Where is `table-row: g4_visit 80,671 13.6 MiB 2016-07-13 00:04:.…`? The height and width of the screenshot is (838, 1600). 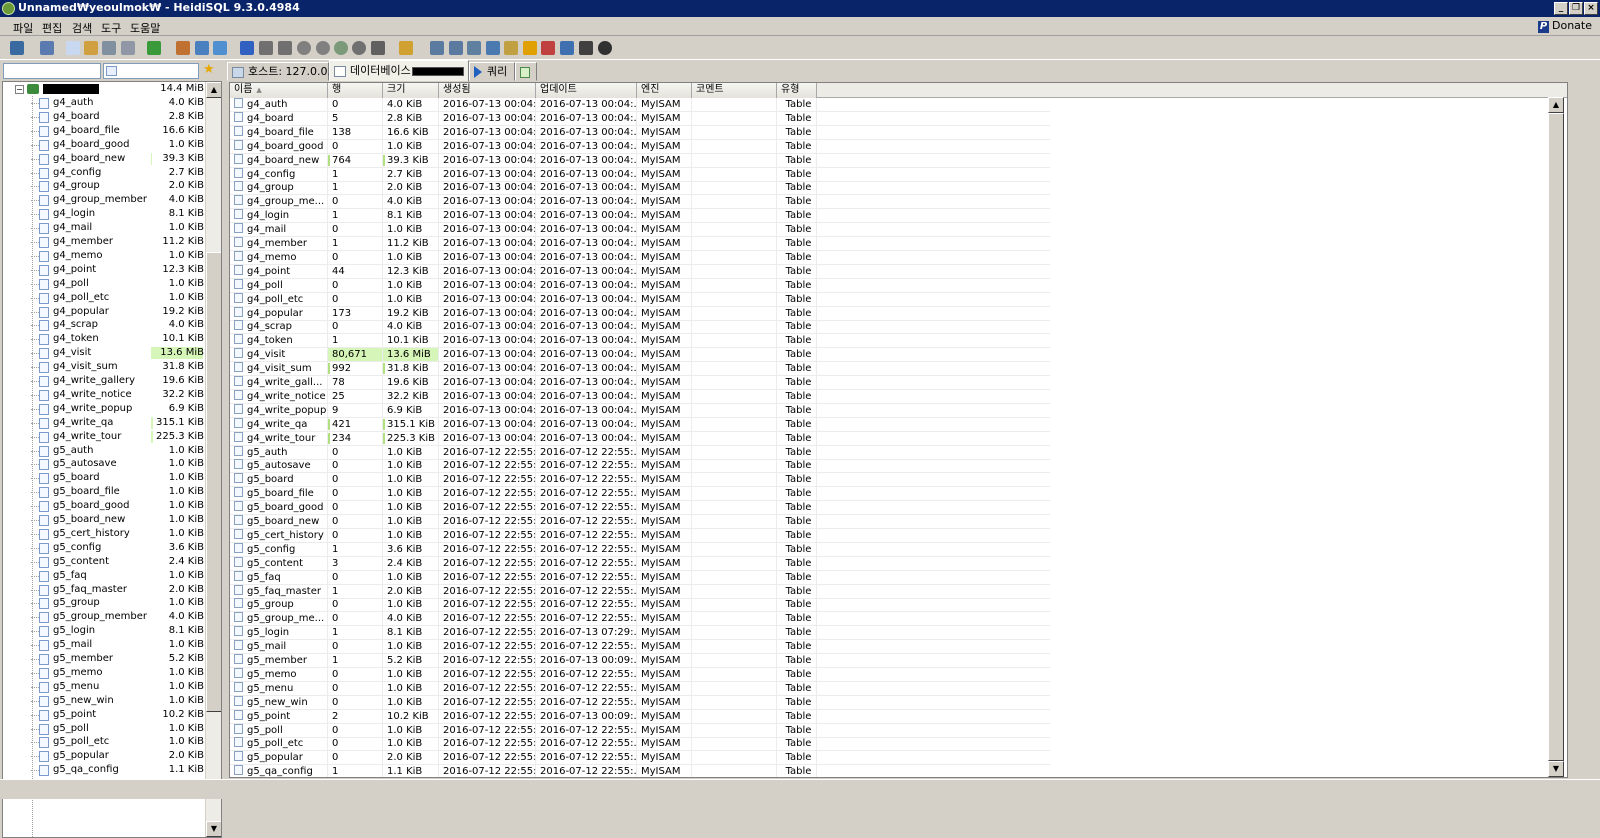
table-row: g4_visit 80,671 13.6 MiB 2016-07-13 00:04:.… is located at coordinates (640, 355).